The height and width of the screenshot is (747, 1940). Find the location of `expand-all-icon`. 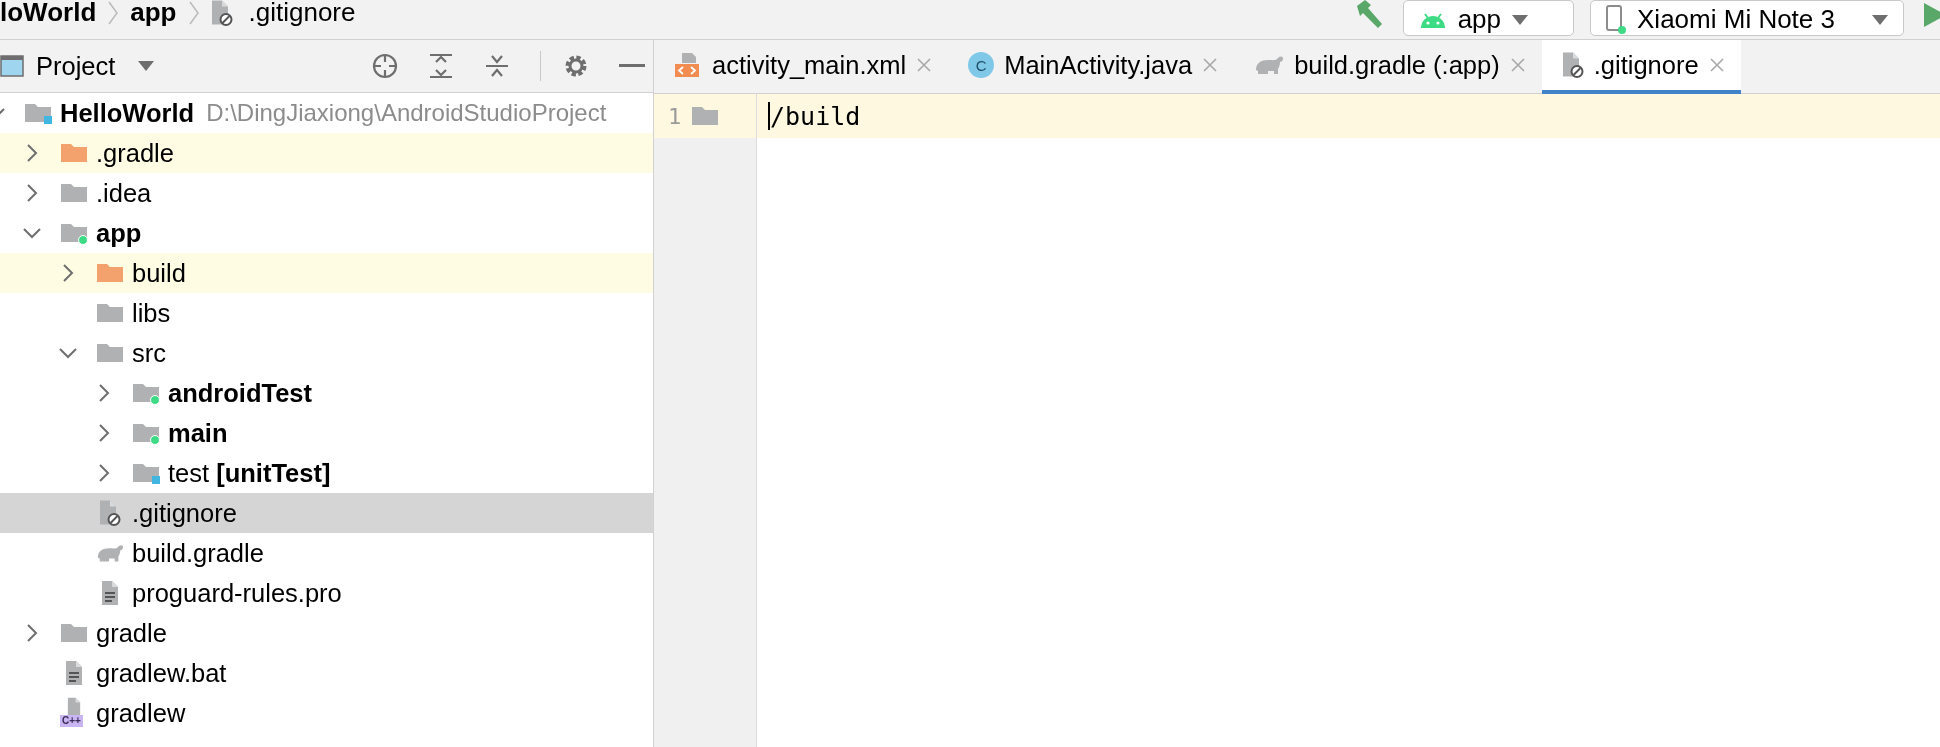

expand-all-icon is located at coordinates (441, 66).